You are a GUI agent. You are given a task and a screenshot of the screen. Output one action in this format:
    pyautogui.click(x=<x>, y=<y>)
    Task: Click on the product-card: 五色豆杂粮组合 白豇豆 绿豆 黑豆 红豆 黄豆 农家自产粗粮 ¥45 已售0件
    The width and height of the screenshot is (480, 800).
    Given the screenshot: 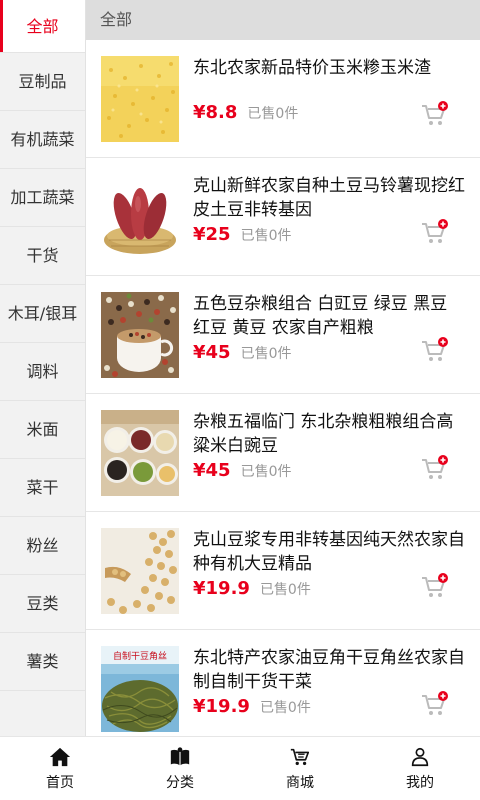 What is the action you would take?
    pyautogui.click(x=283, y=335)
    